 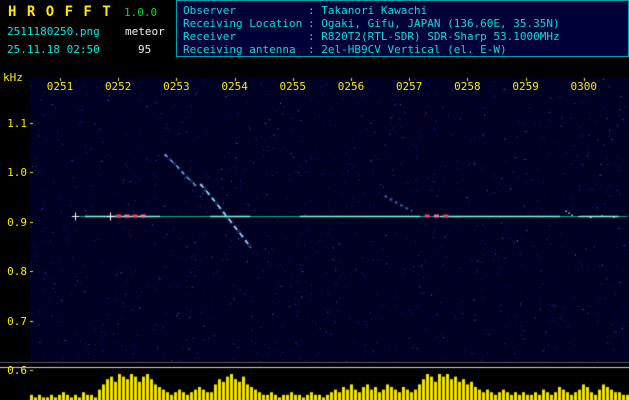 I want to click on station-info-row: Observer : Takanori Kawachi, so click(x=405, y=10).